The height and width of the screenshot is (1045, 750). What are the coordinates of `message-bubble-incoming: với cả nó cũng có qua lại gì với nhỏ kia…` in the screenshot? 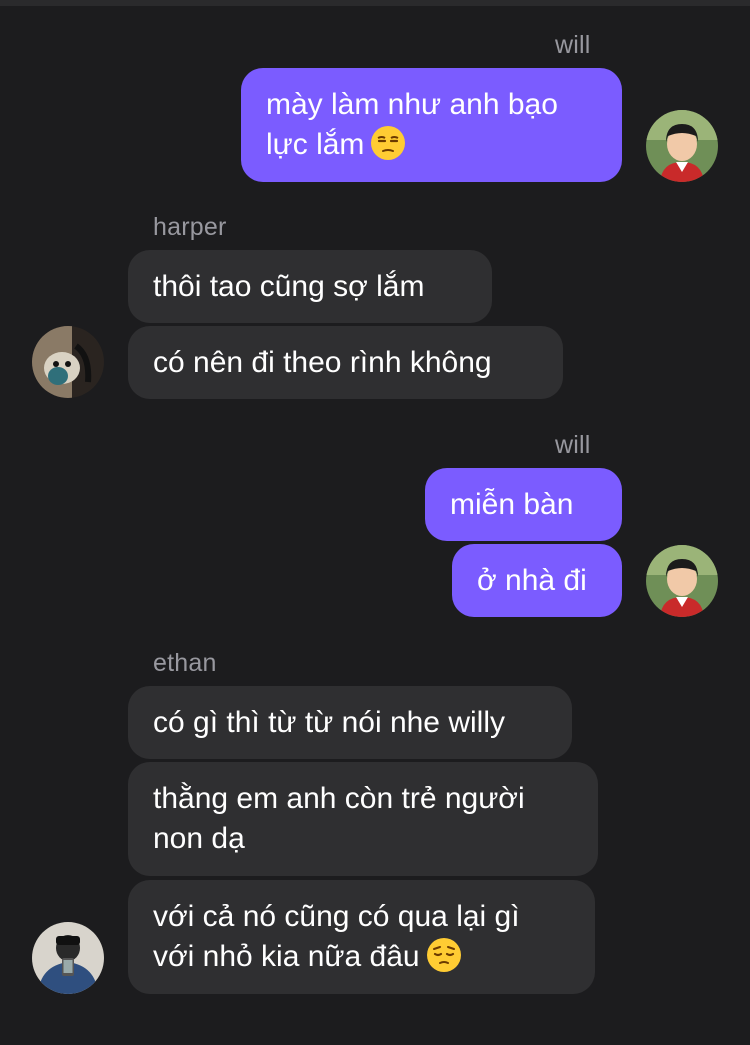 It's located at (361, 937).